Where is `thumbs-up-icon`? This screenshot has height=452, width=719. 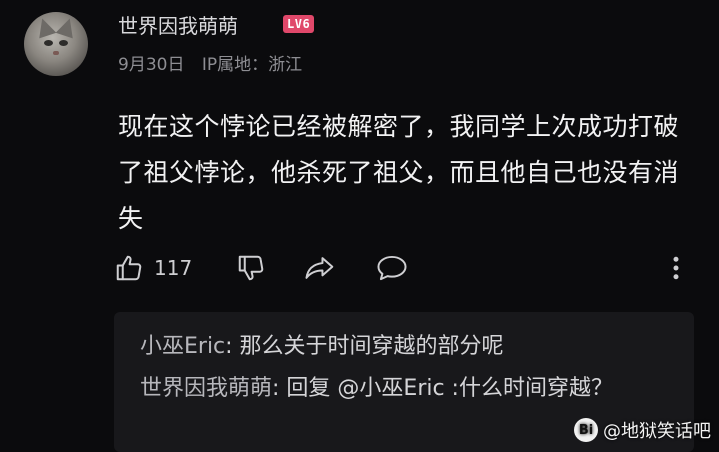
thumbs-up-icon is located at coordinates (129, 268).